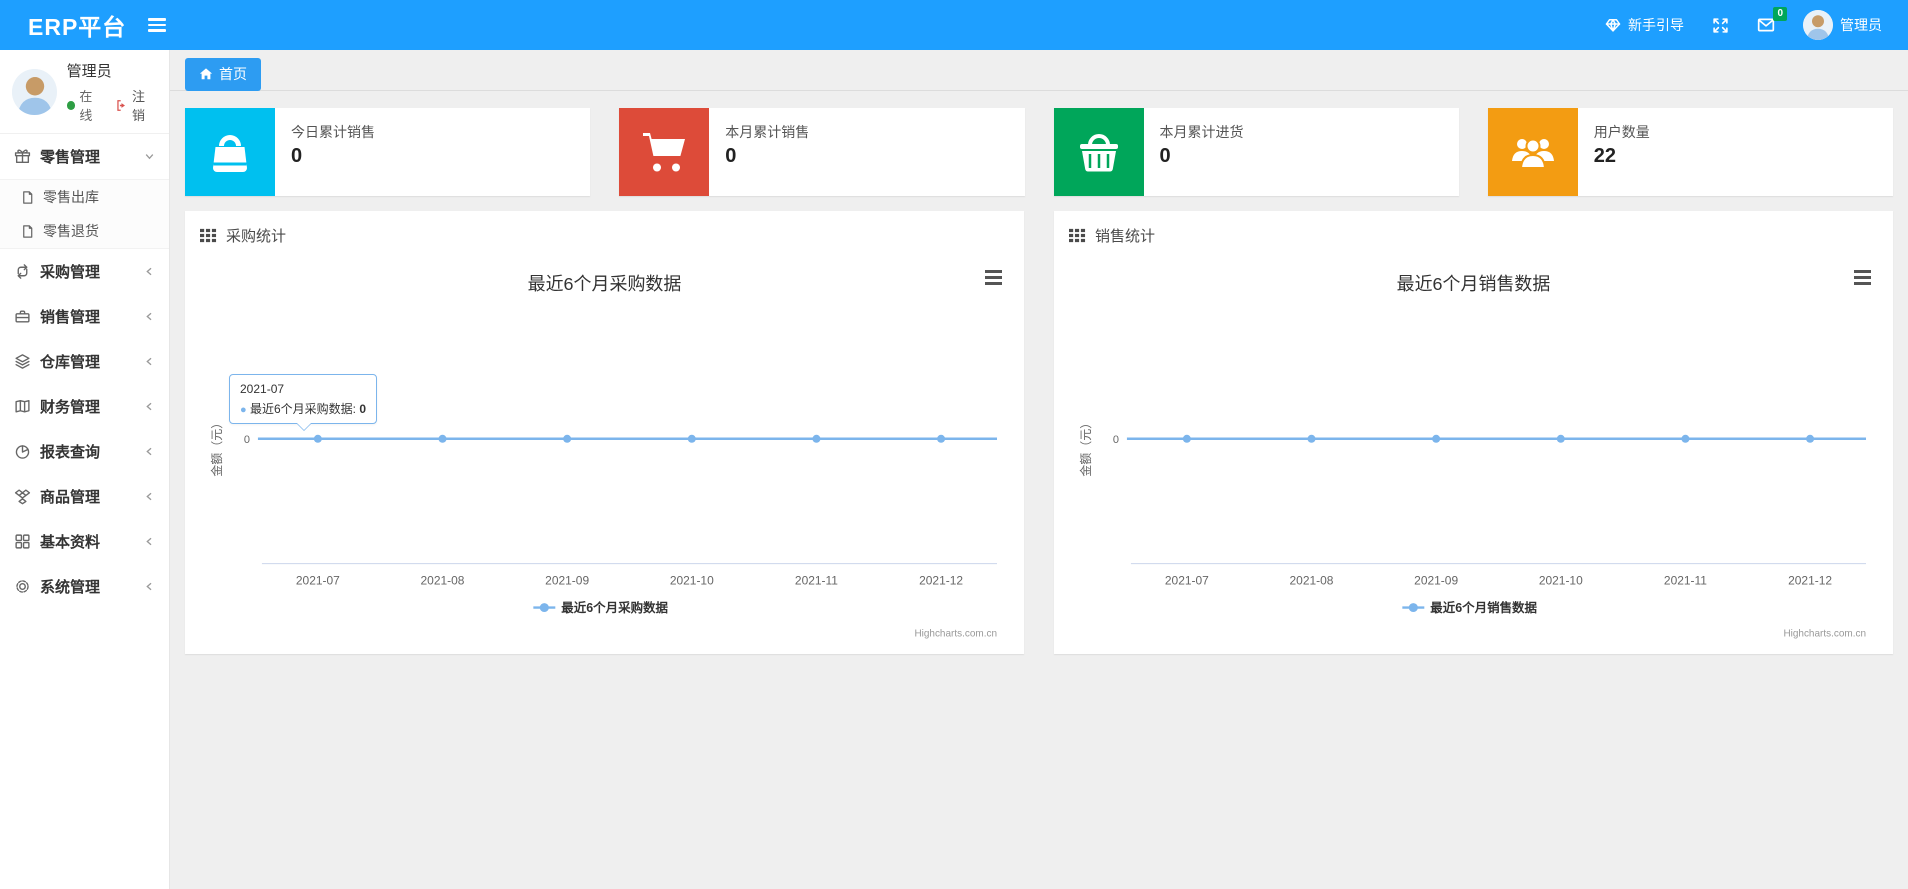 Image resolution: width=1908 pixels, height=889 pixels. I want to click on card-value: 22, so click(1604, 156).